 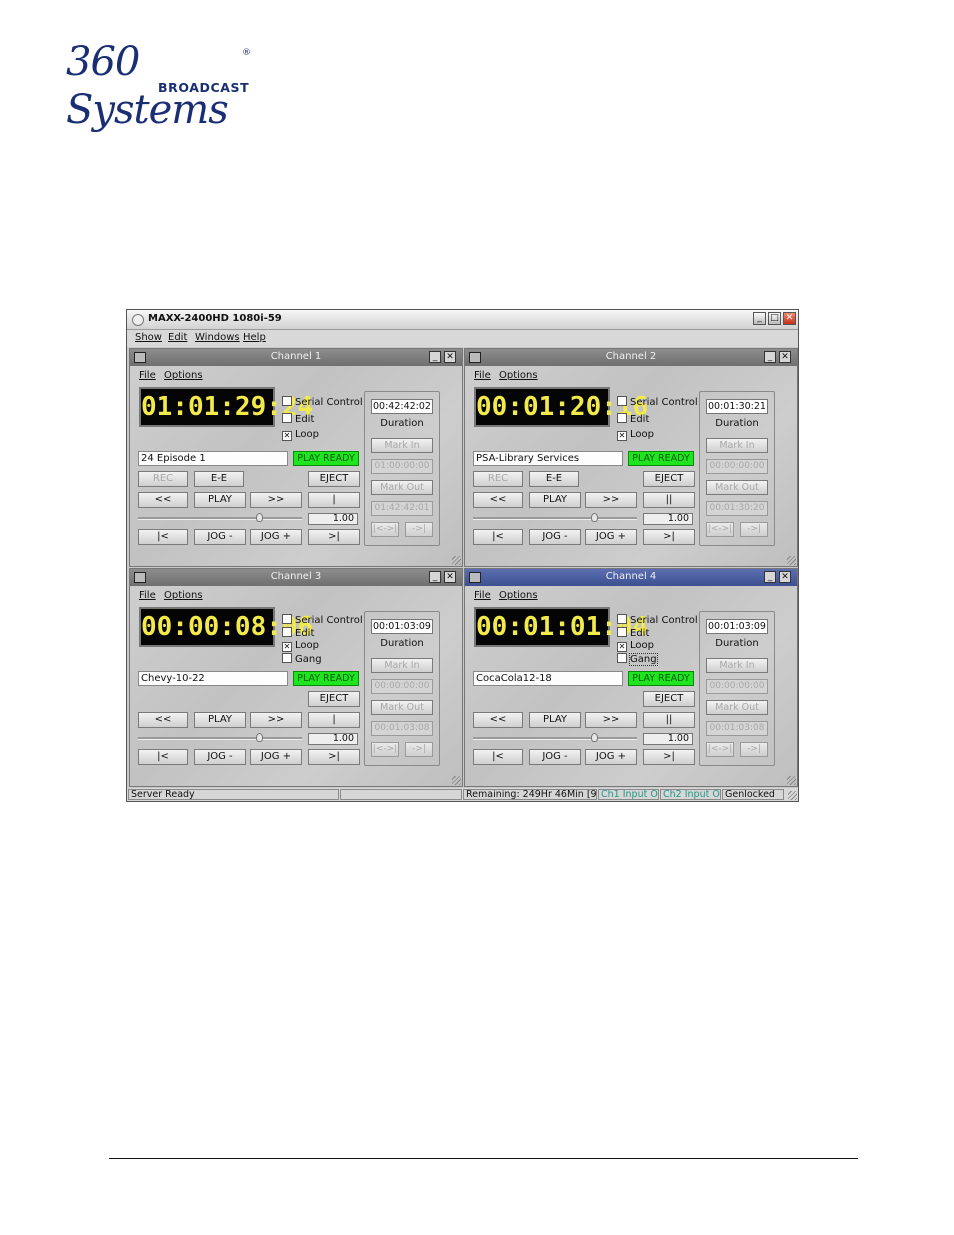 I want to click on menu-edit: Edit, so click(x=177, y=337).